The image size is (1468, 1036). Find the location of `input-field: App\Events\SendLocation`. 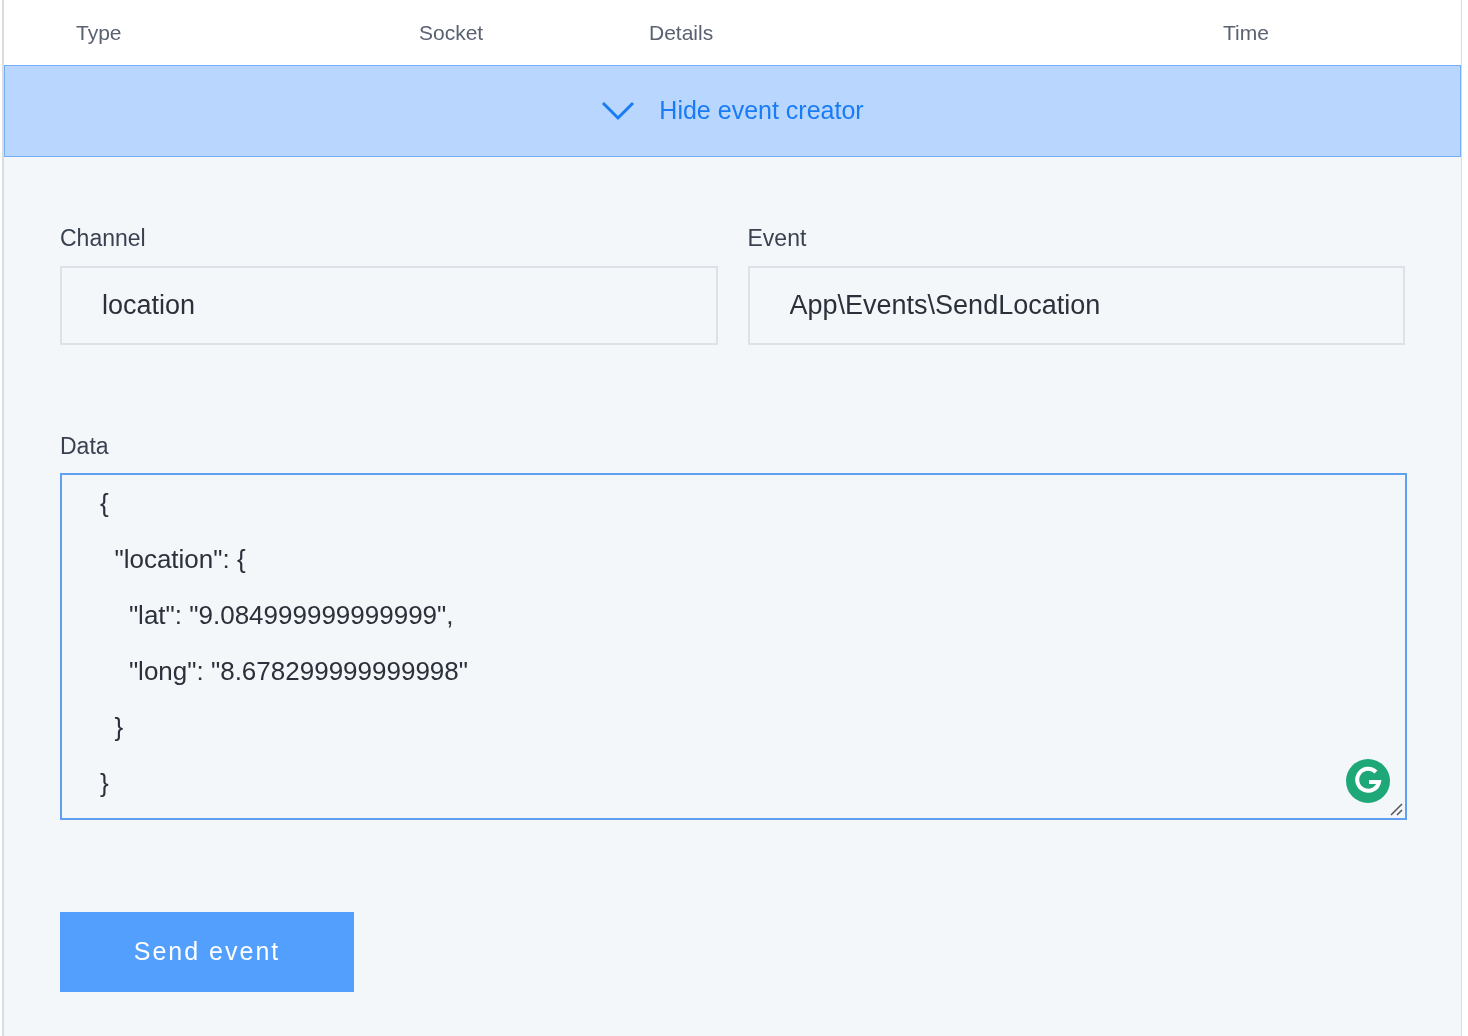

input-field: App\Events\SendLocation is located at coordinates (1076, 305).